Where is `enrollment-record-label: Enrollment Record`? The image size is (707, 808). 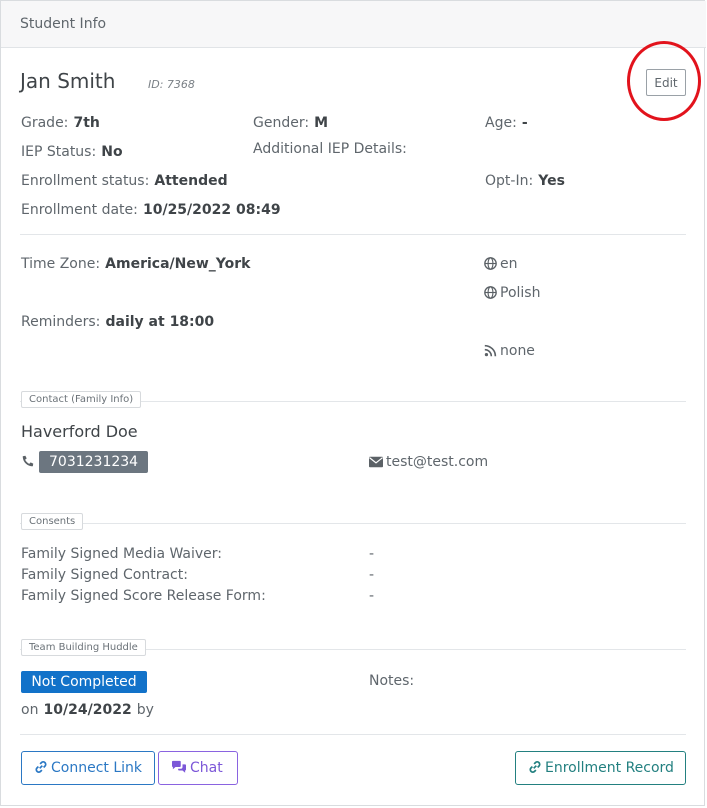 enrollment-record-label: Enrollment Record is located at coordinates (609, 768).